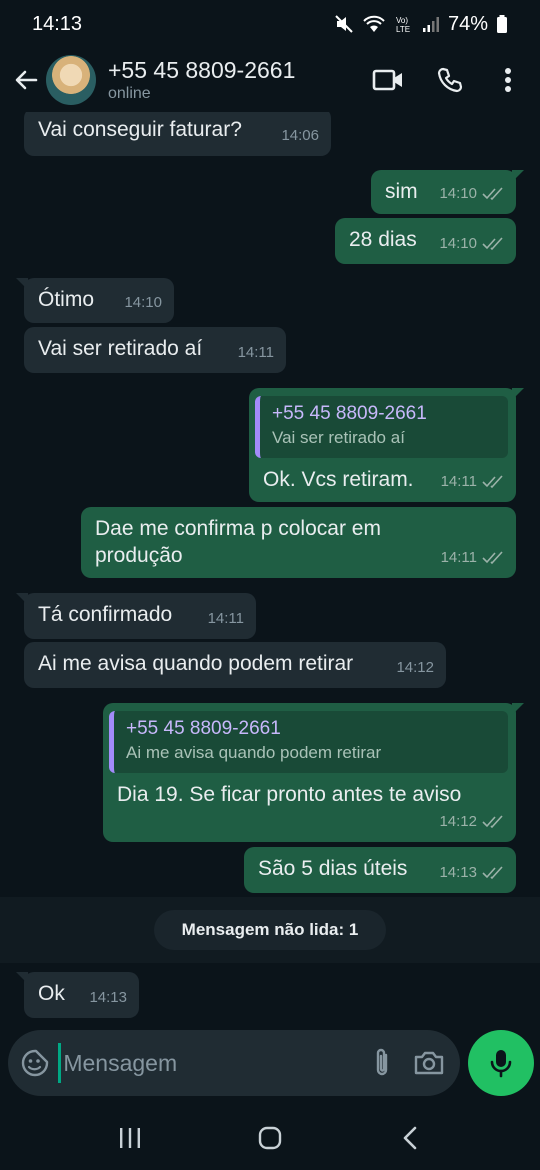 The width and height of the screenshot is (540, 1170). I want to click on volte-icon: Vo) LTE, so click(403, 25).